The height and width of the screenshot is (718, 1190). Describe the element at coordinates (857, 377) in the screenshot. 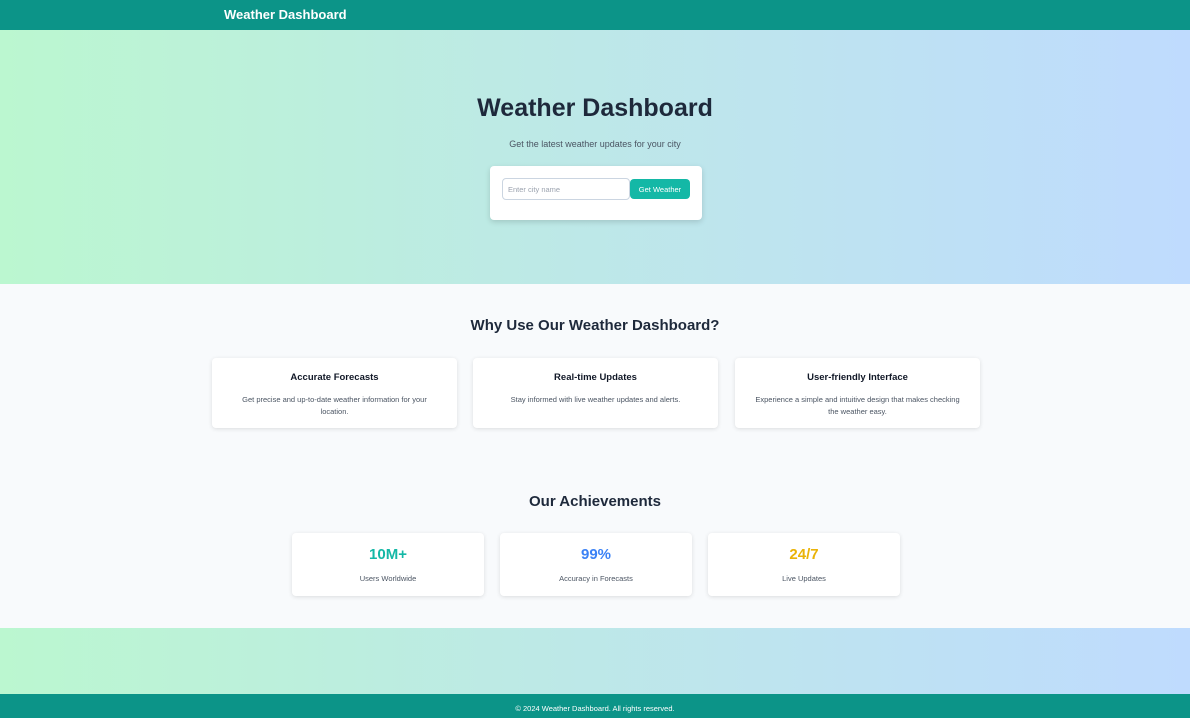

I see `feature-title: User-friendly Interface` at that location.